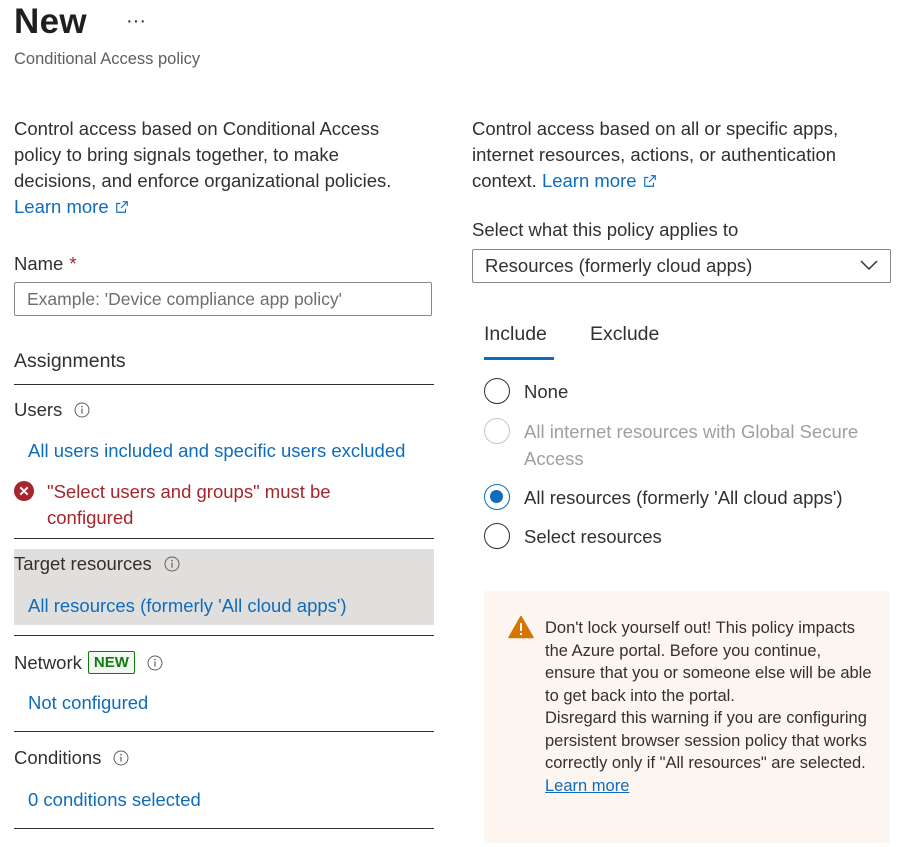  What do you see at coordinates (619, 265) in the screenshot?
I see `applies-to-value: Resources (formerly cloud apps)` at bounding box center [619, 265].